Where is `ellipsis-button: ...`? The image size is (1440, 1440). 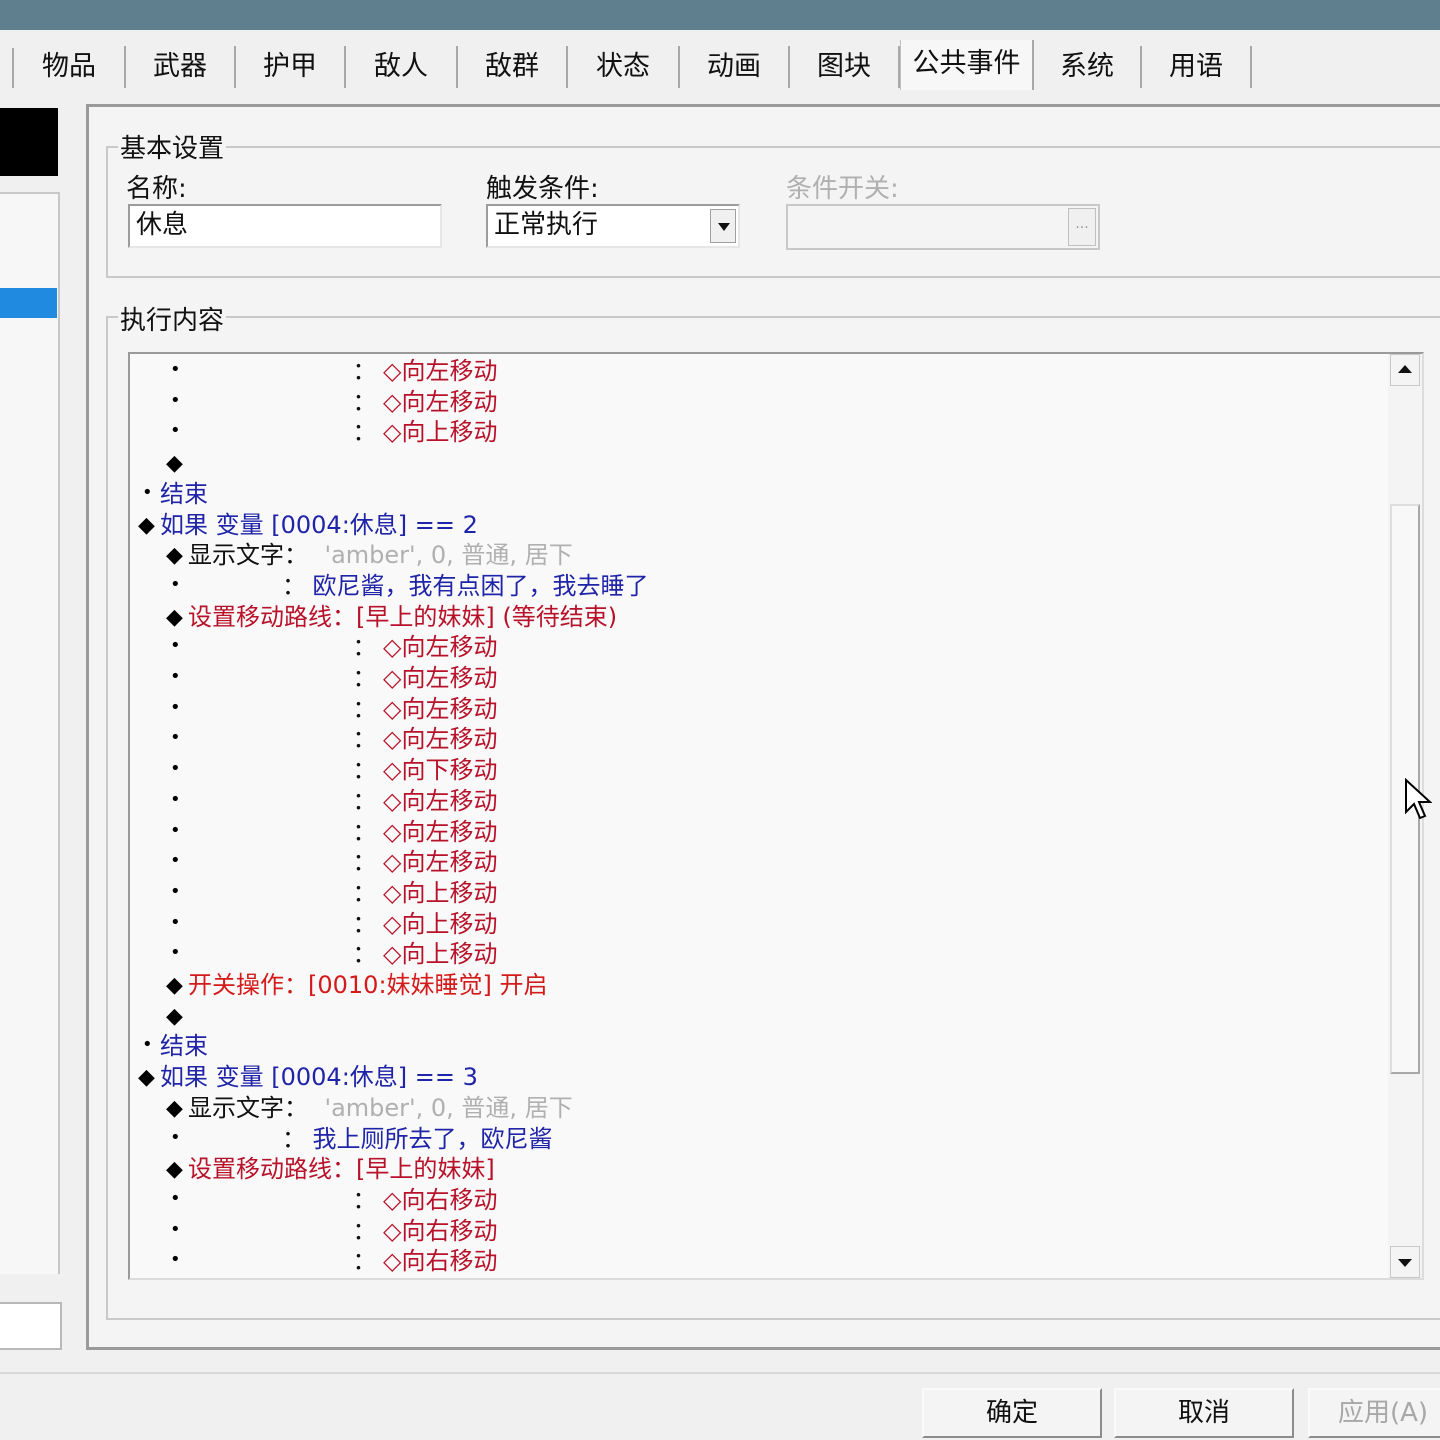
ellipsis-button: ... is located at coordinates (1082, 227).